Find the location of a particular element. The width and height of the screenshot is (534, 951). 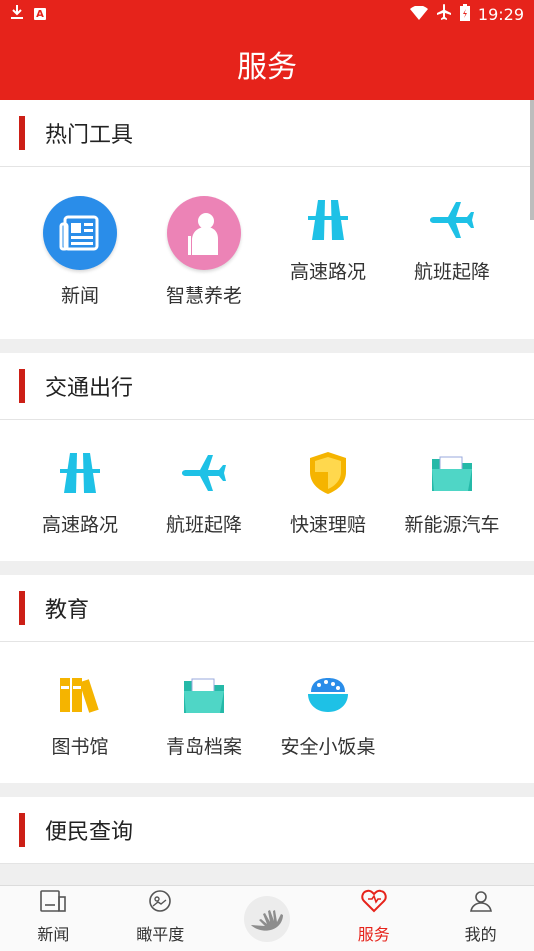

airplane-mode-icon is located at coordinates (444, 14).